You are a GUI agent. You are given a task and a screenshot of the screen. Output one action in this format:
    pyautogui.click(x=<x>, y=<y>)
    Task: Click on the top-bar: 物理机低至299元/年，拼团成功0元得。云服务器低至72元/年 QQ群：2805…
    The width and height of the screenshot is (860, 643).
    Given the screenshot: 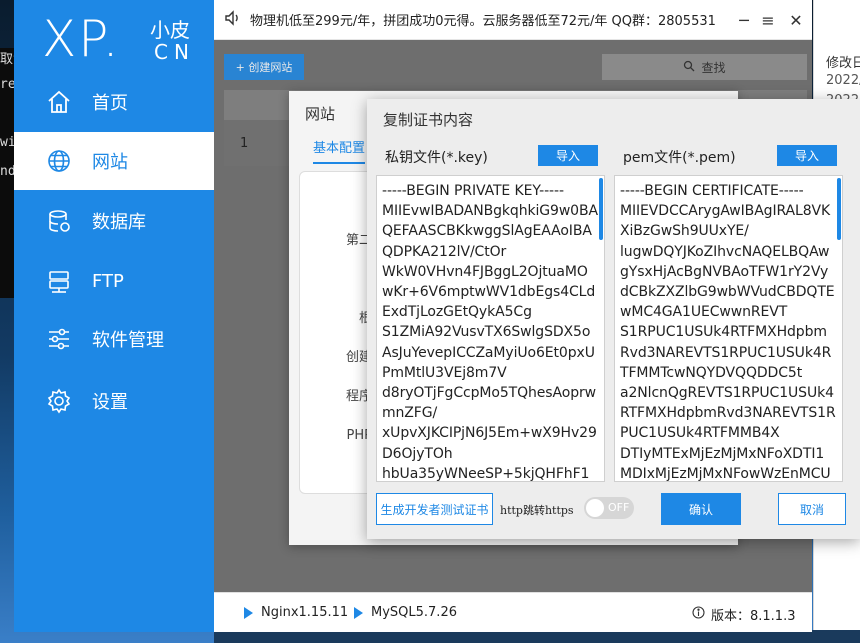 What is the action you would take?
    pyautogui.click(x=513, y=20)
    